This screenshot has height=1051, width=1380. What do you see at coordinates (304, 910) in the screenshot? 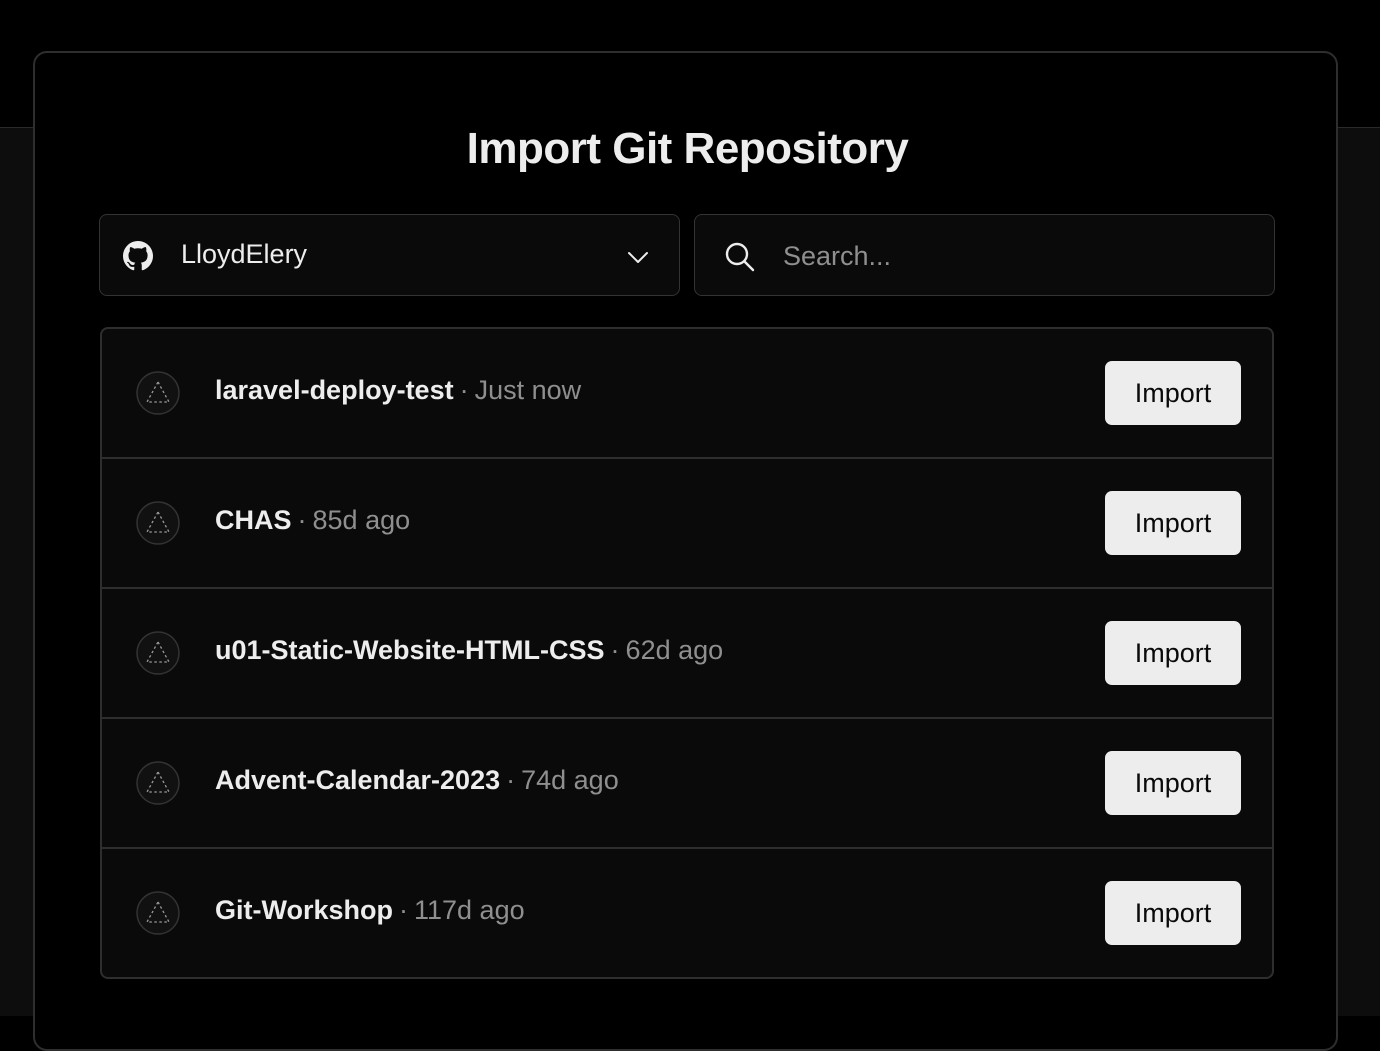
I see `repository-name: Git-Workshop` at bounding box center [304, 910].